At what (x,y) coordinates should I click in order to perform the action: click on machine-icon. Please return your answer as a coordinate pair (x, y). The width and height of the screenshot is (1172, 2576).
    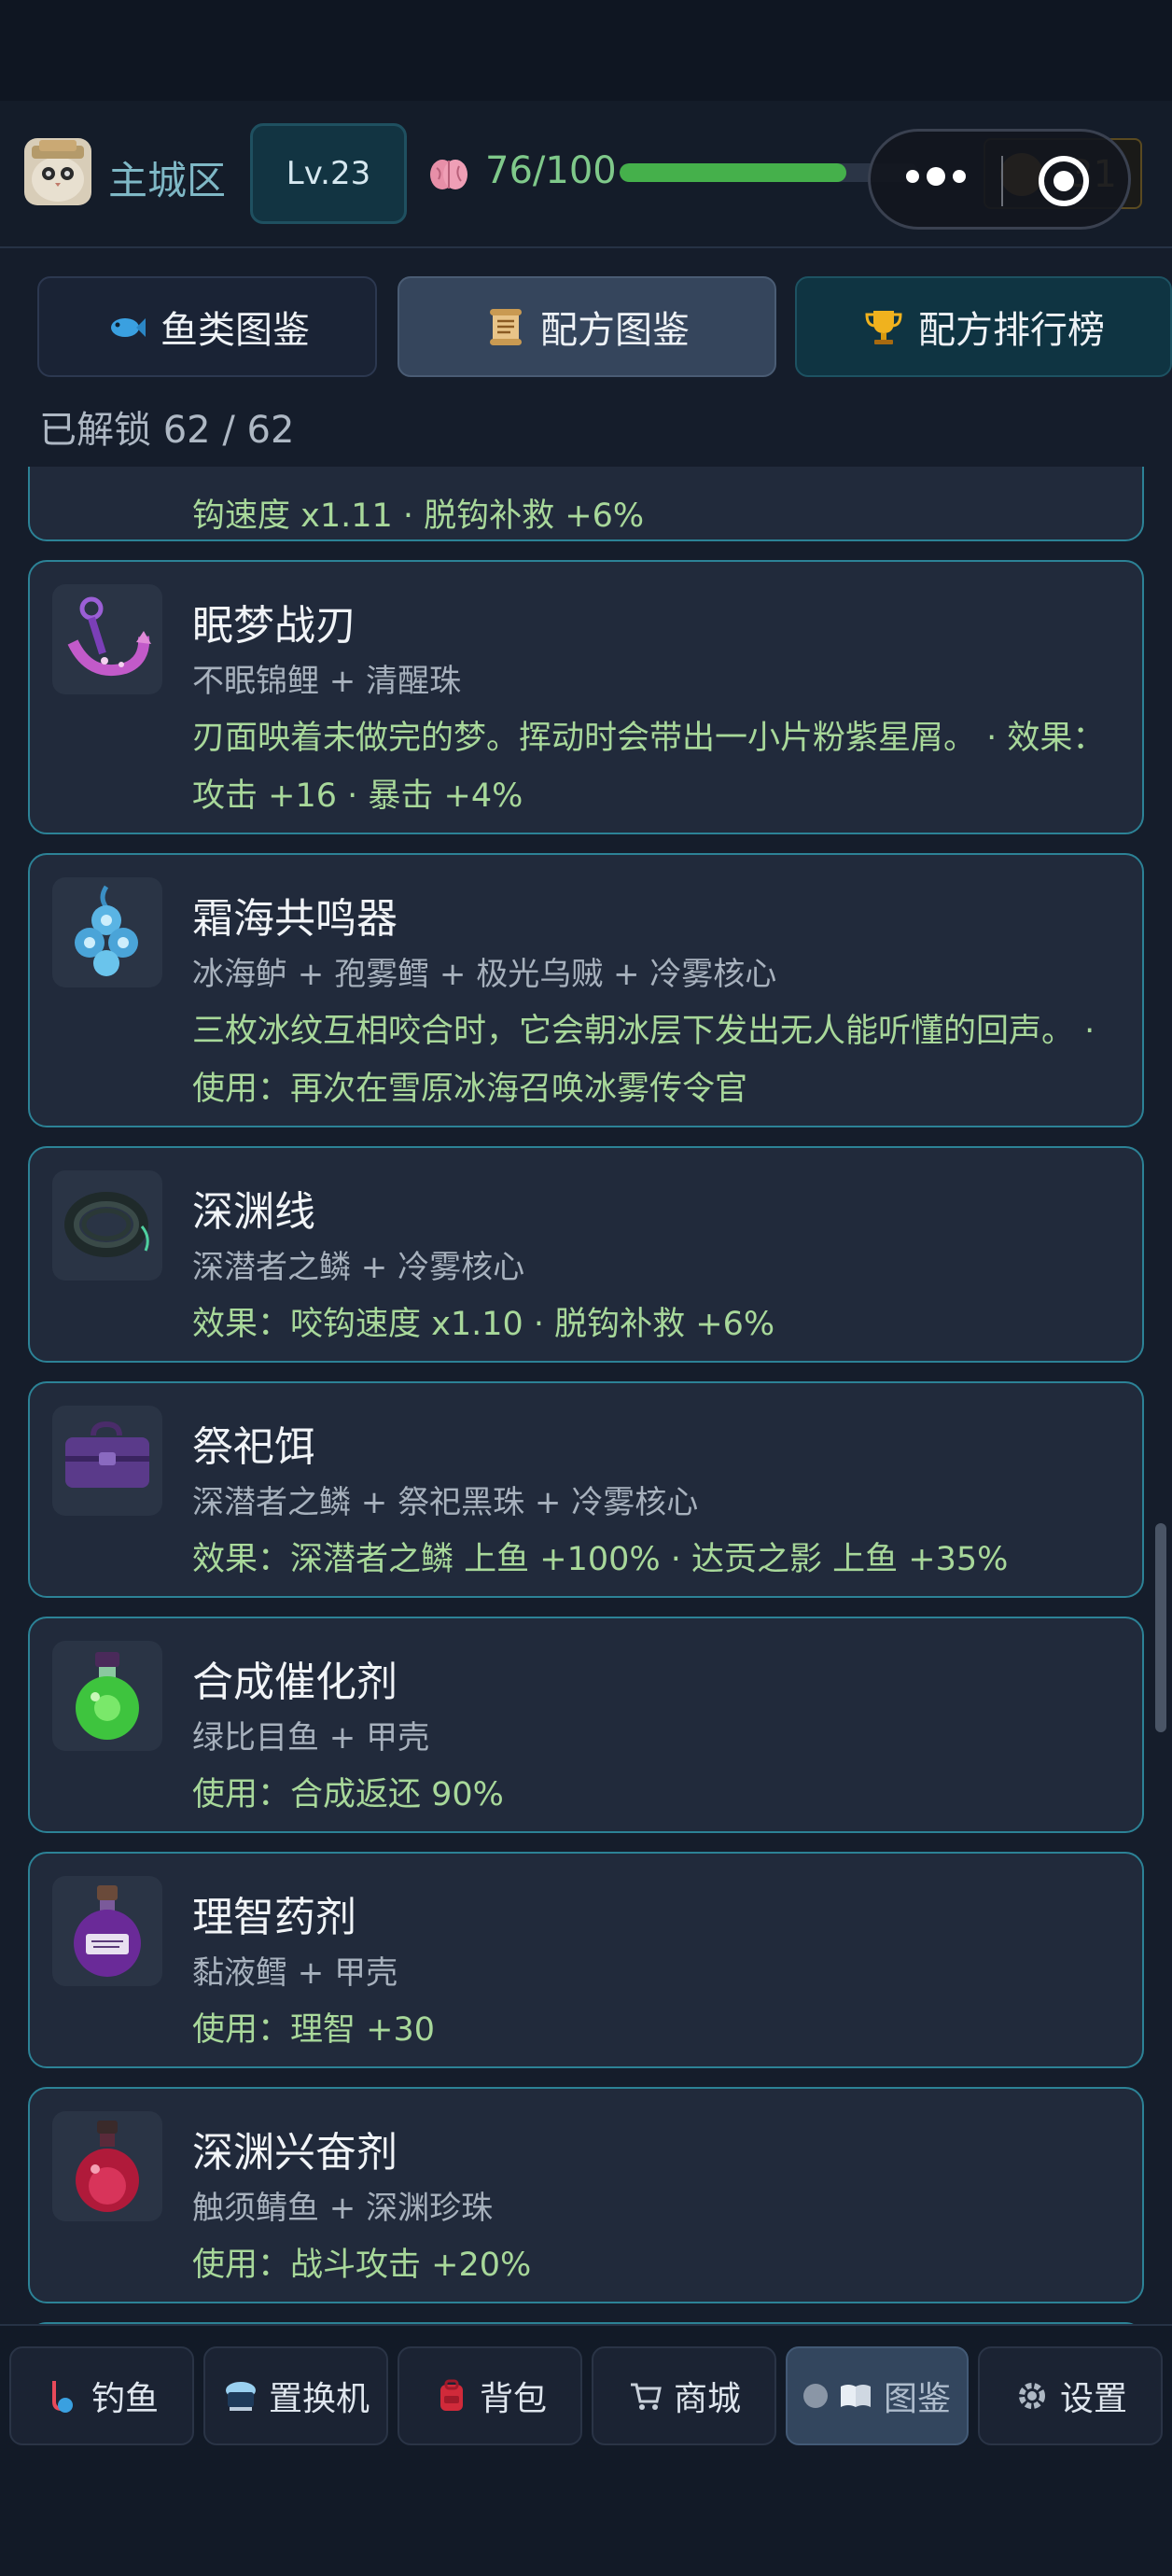
    Looking at the image, I should click on (241, 2396).